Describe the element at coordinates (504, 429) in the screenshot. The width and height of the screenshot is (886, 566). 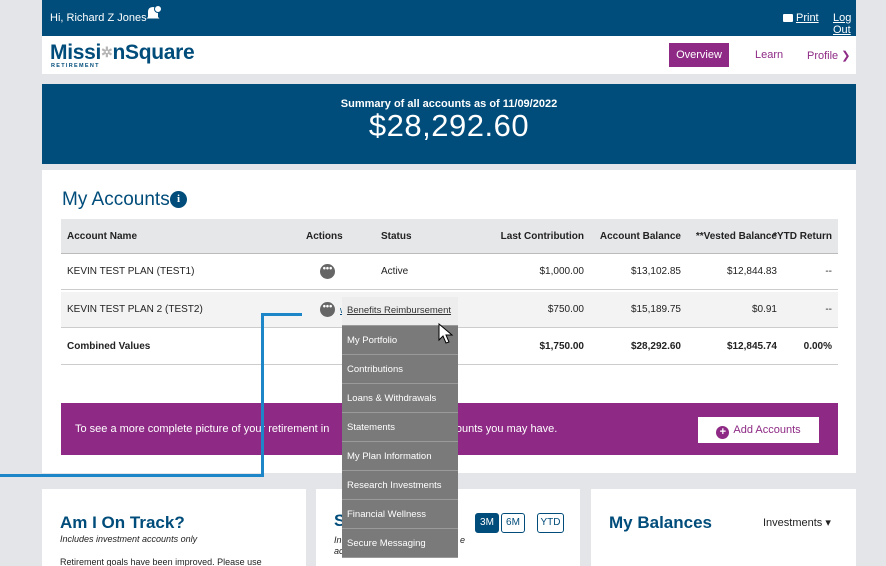
I see `banner-text-right: counts you may have.` at that location.